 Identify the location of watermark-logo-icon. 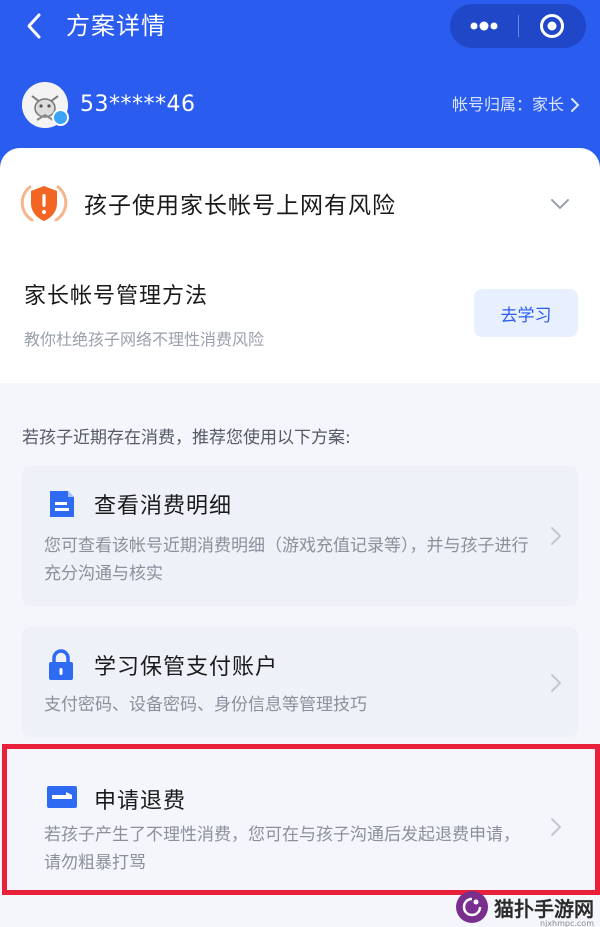
(472, 907).